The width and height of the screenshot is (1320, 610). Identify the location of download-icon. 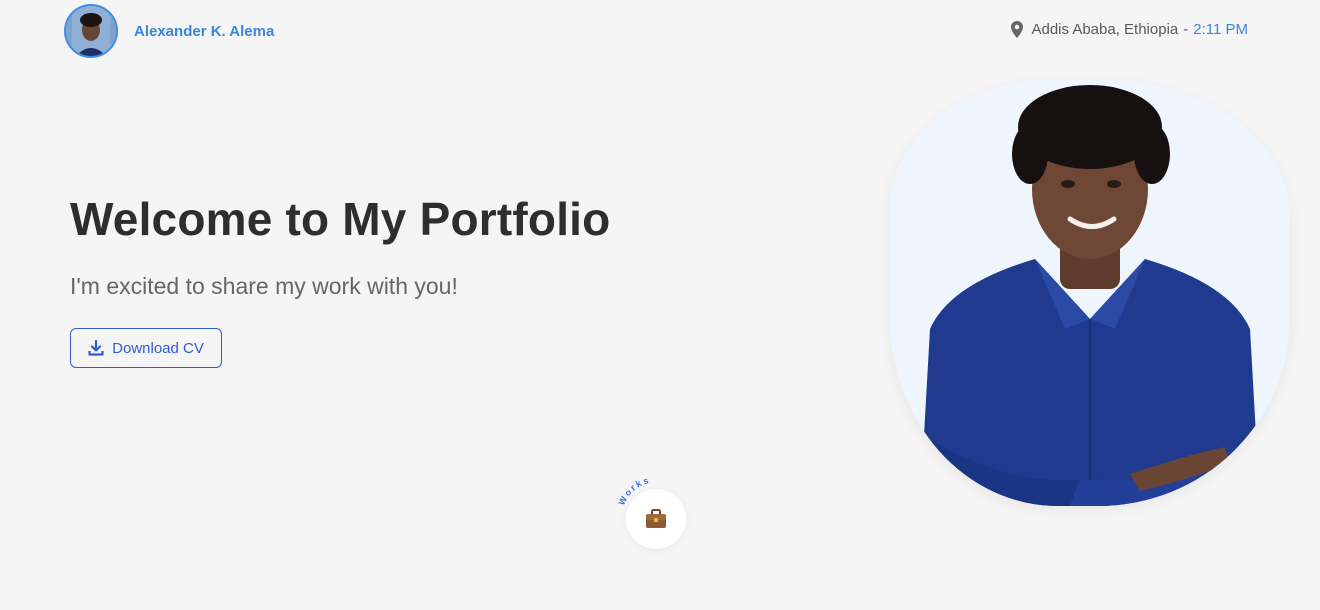
(96, 348).